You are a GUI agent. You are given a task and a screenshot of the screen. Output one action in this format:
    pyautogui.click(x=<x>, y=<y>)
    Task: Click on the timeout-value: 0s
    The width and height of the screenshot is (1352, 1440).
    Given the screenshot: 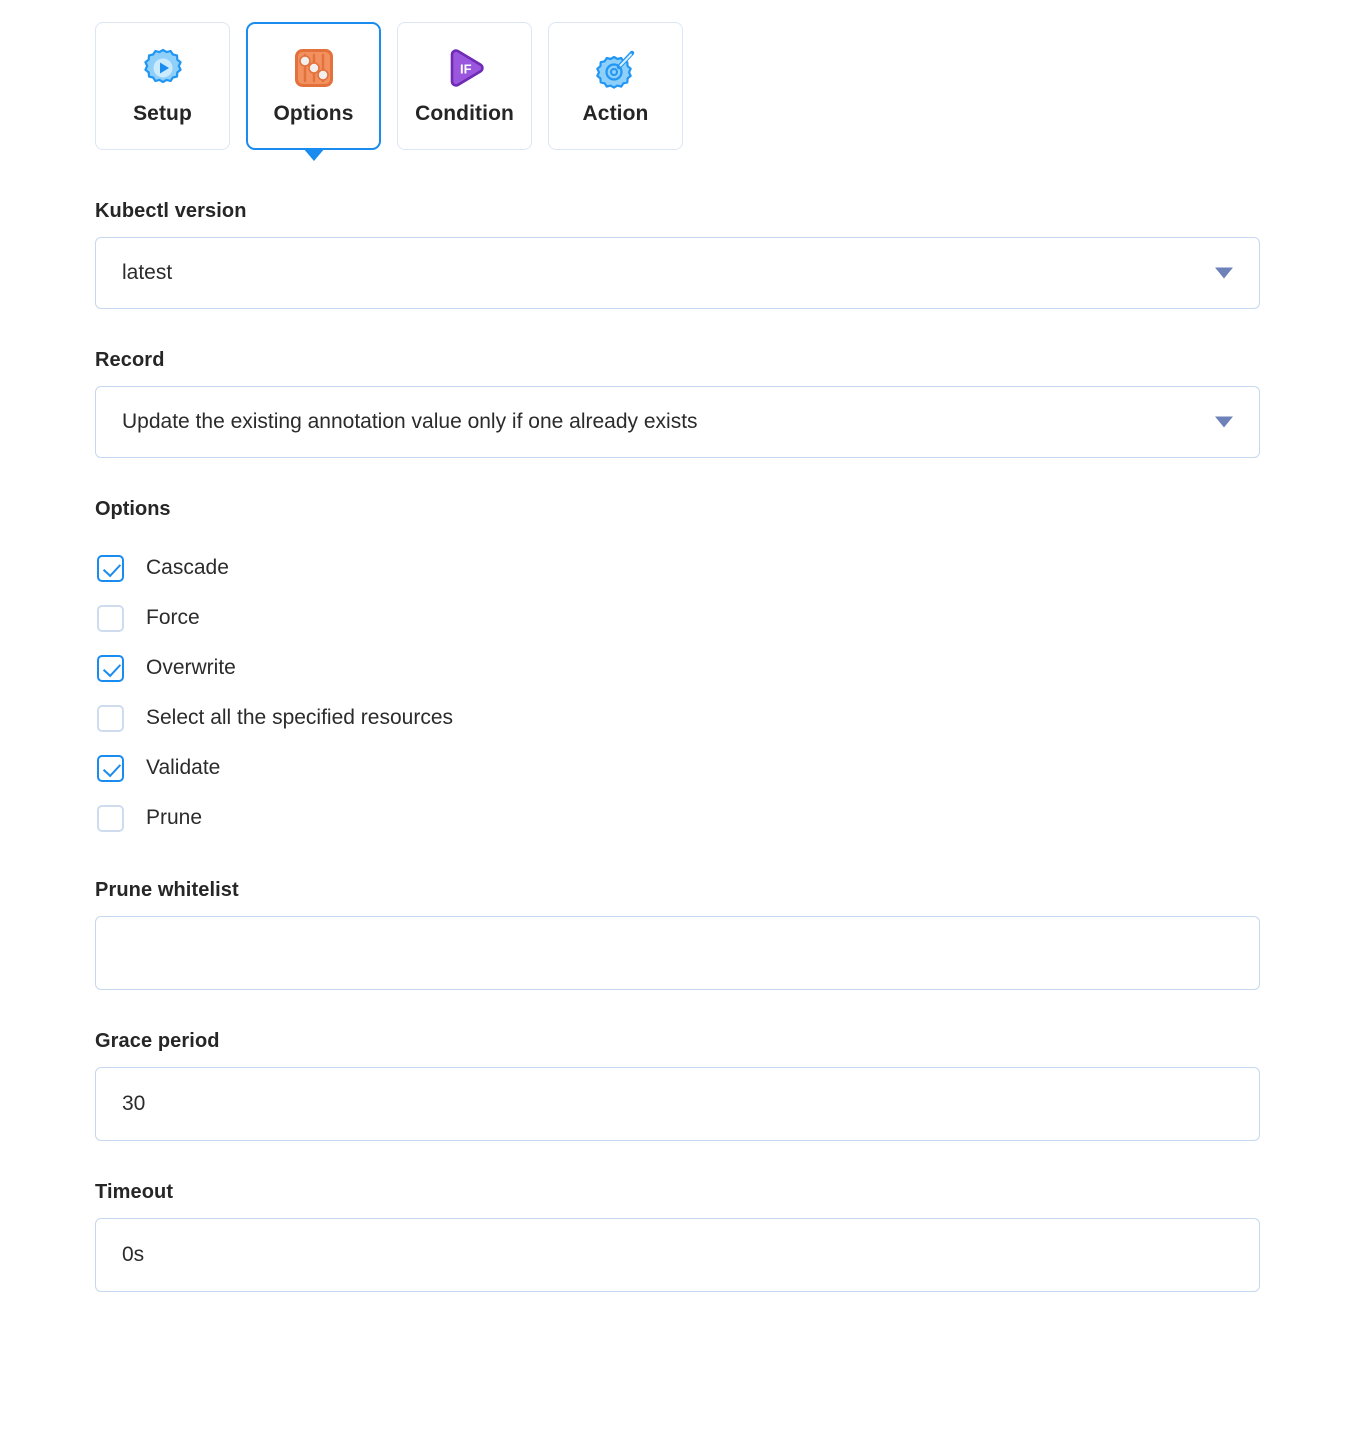 What is the action you would take?
    pyautogui.click(x=133, y=1254)
    